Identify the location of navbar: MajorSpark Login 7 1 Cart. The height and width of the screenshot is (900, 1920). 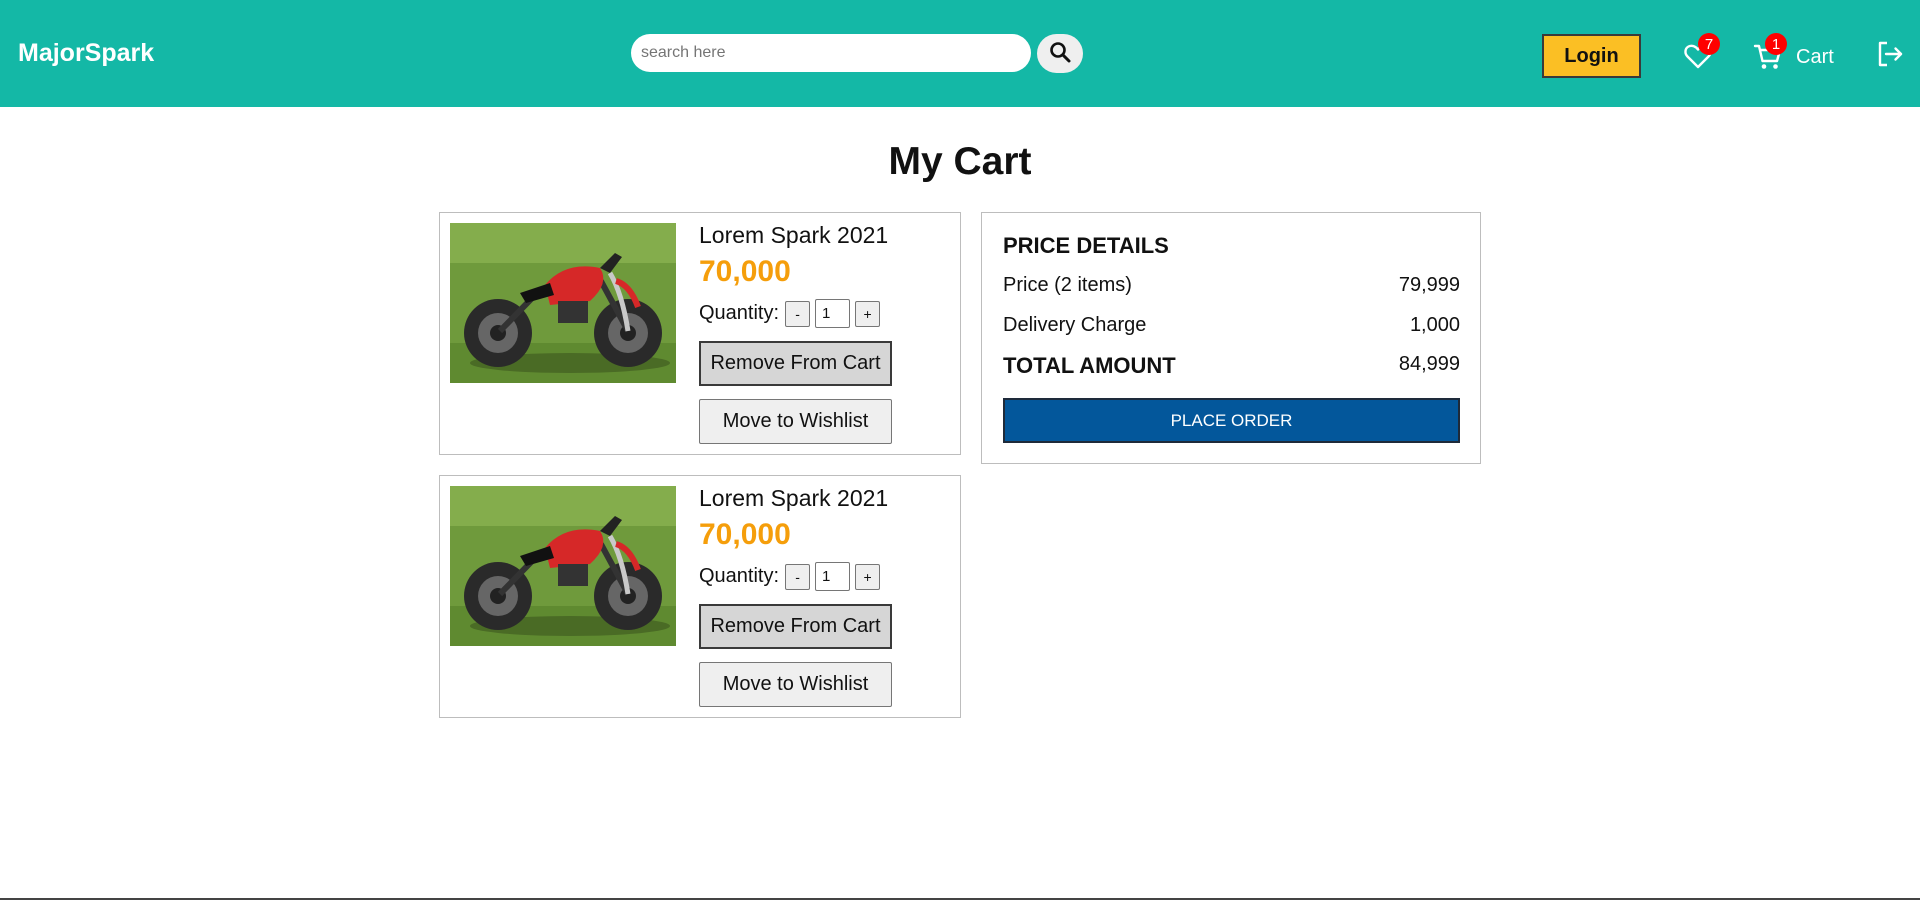
(960, 53).